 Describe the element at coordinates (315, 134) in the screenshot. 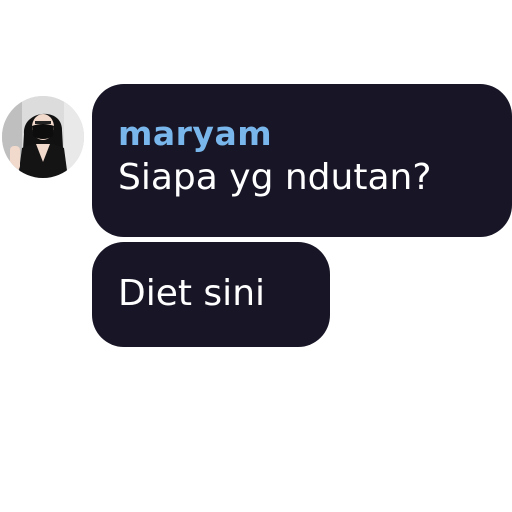

I see `sender-name: maryam` at that location.